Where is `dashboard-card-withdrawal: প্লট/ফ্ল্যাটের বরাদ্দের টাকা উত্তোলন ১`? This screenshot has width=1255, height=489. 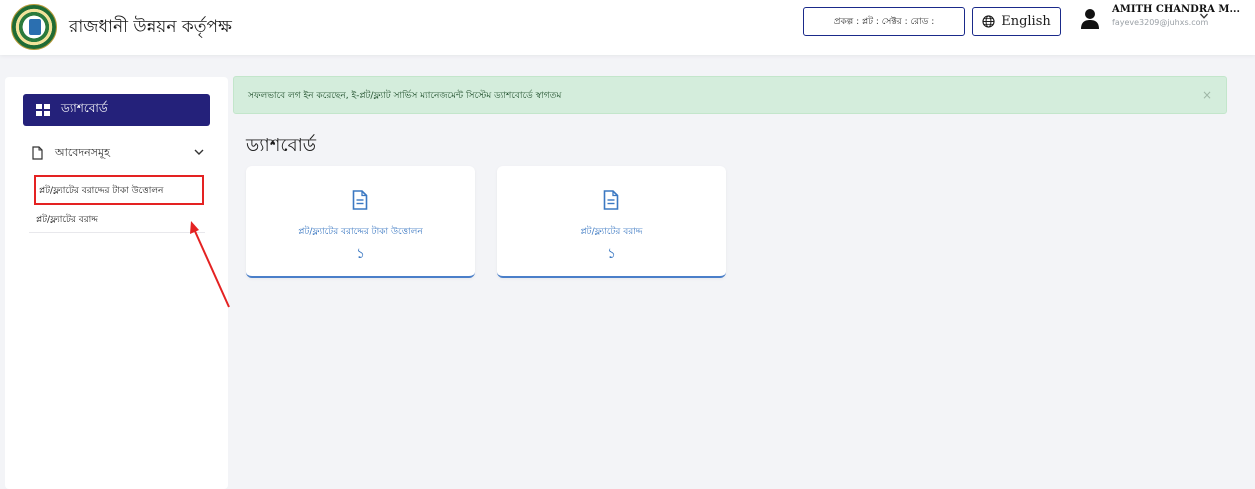 dashboard-card-withdrawal: প্লট/ফ্ল্যাটের বরাদ্দের টাকা উত্তোলন ১ is located at coordinates (360, 222).